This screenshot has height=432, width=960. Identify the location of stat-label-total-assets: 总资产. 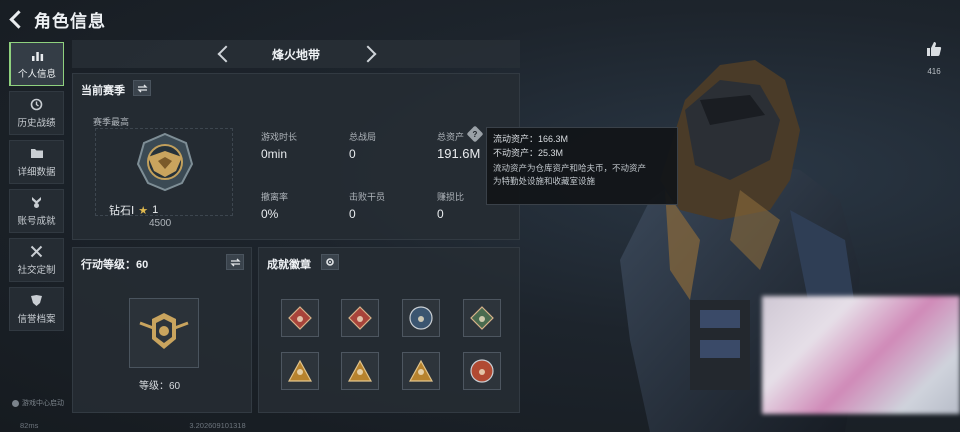
(451, 137).